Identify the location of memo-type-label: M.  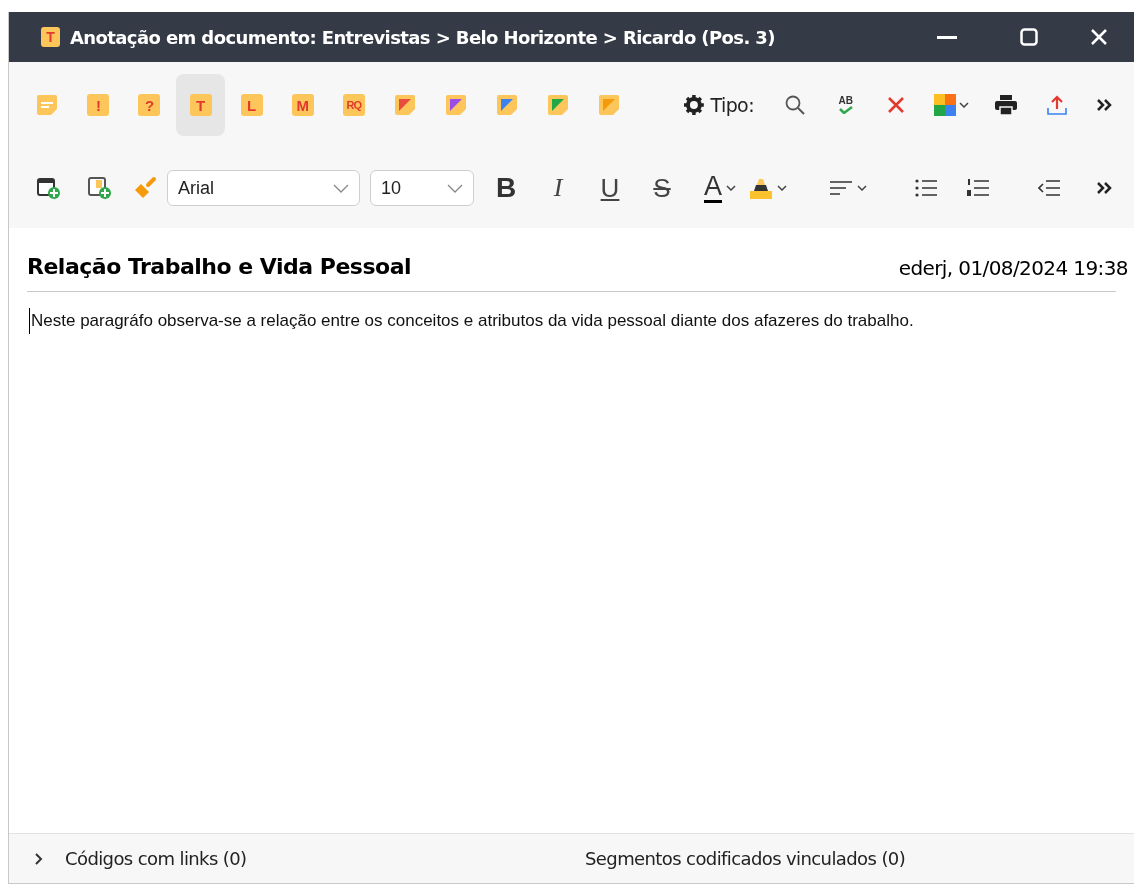
(302, 105).